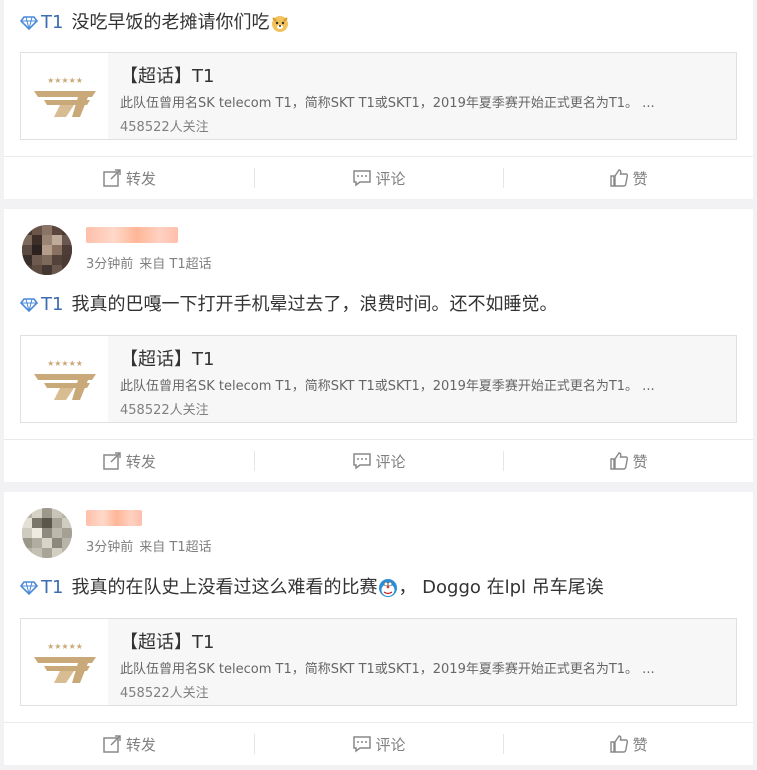 The image size is (757, 770). I want to click on doraemon-emoji, so click(388, 588).